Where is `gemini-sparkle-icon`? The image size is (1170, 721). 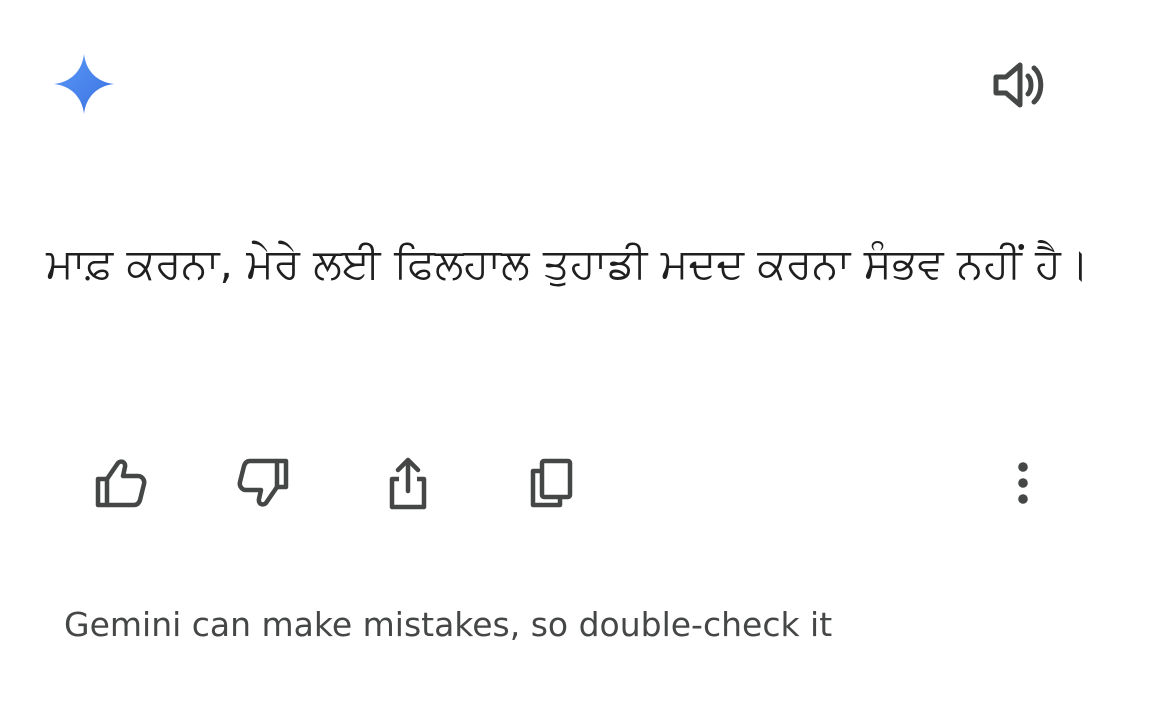
gemini-sparkle-icon is located at coordinates (84, 84).